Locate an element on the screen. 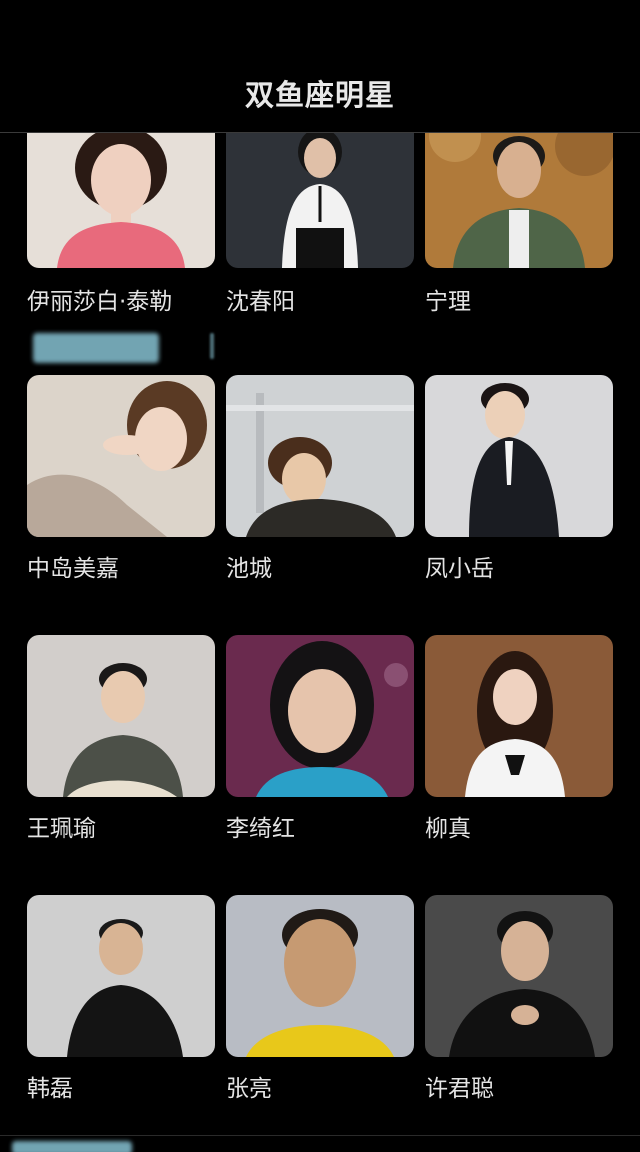 This screenshot has width=640, height=1152. top-bar: 双鱼座明星 is located at coordinates (320, 66).